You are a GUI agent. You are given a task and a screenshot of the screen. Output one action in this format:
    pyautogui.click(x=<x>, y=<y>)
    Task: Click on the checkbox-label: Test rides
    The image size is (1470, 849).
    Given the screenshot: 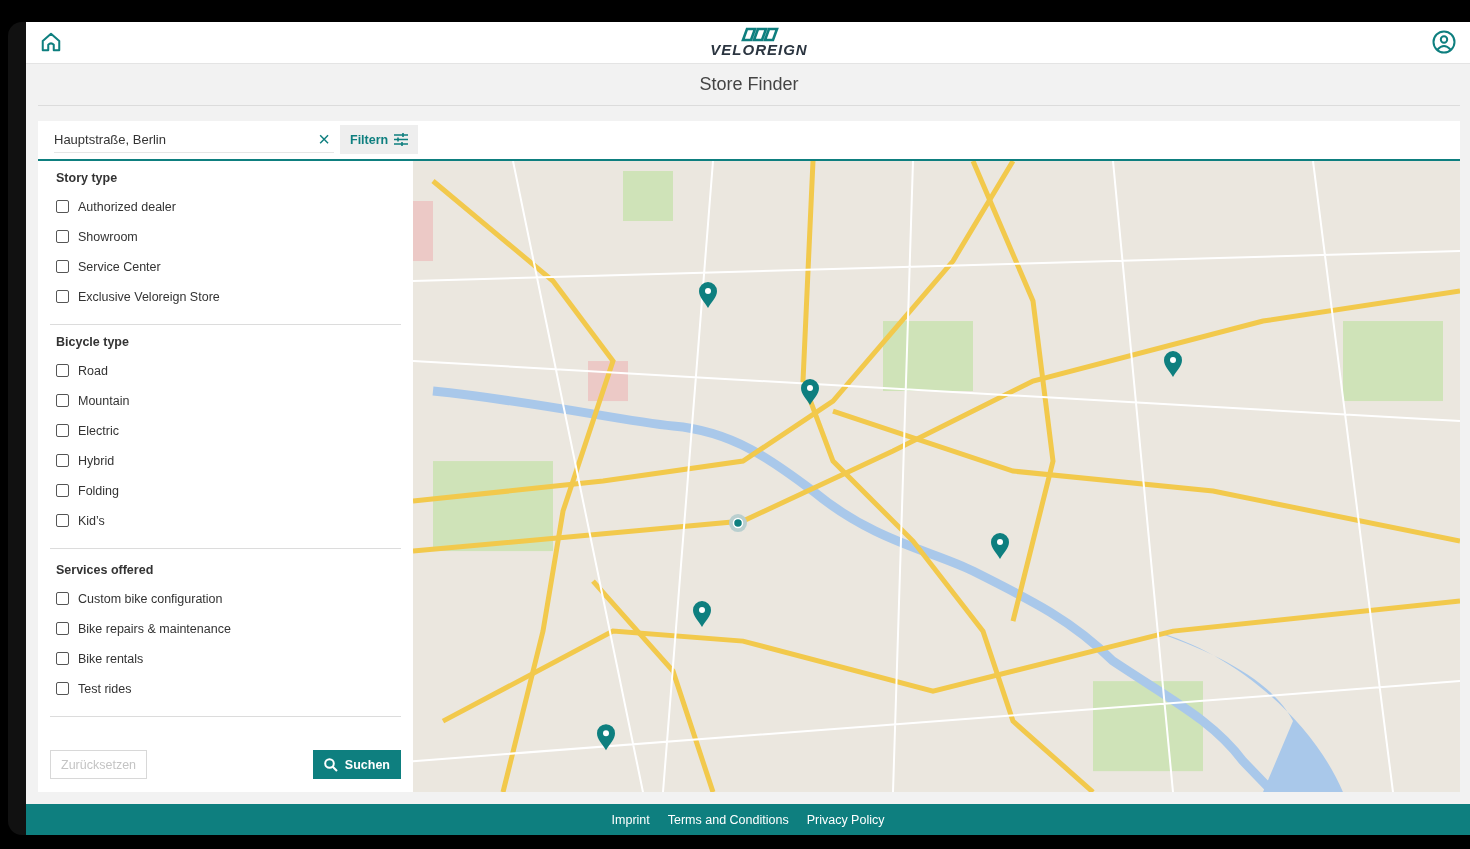 What is the action you would take?
    pyautogui.click(x=105, y=688)
    